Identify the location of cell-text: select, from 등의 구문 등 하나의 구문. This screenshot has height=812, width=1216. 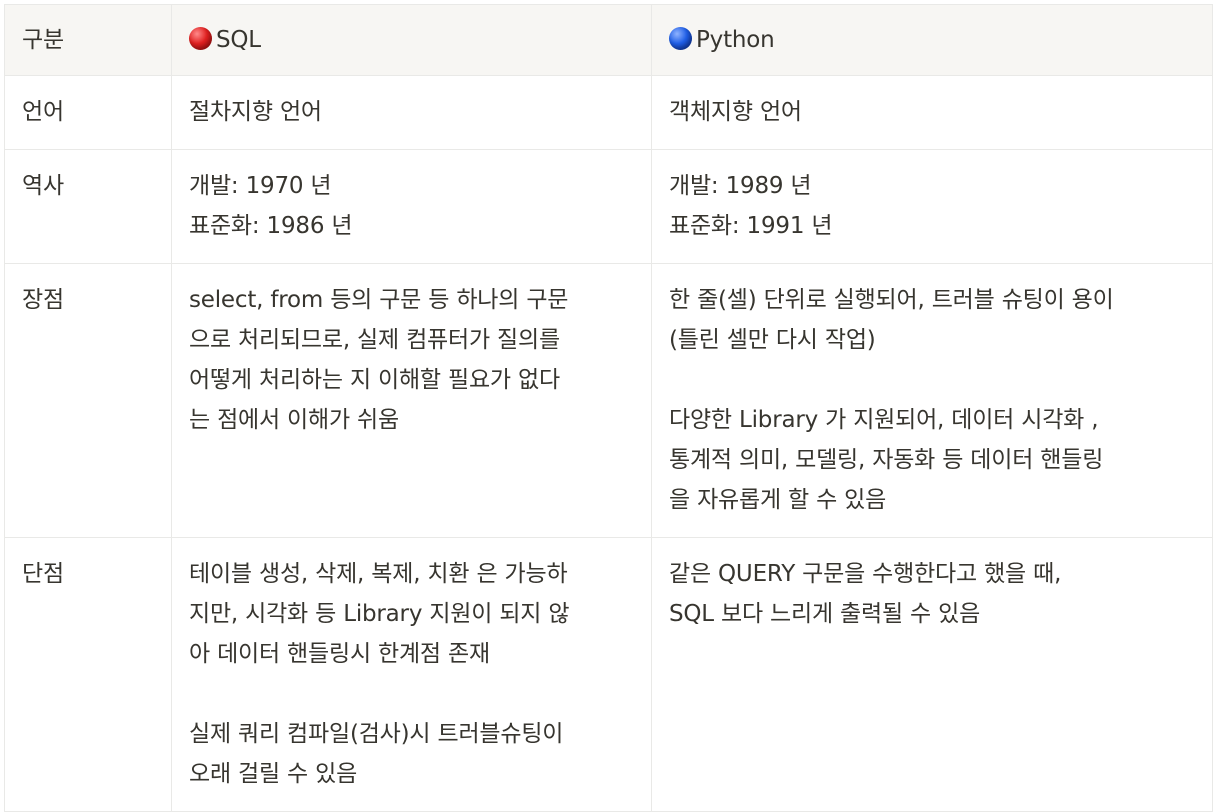
(379, 300).